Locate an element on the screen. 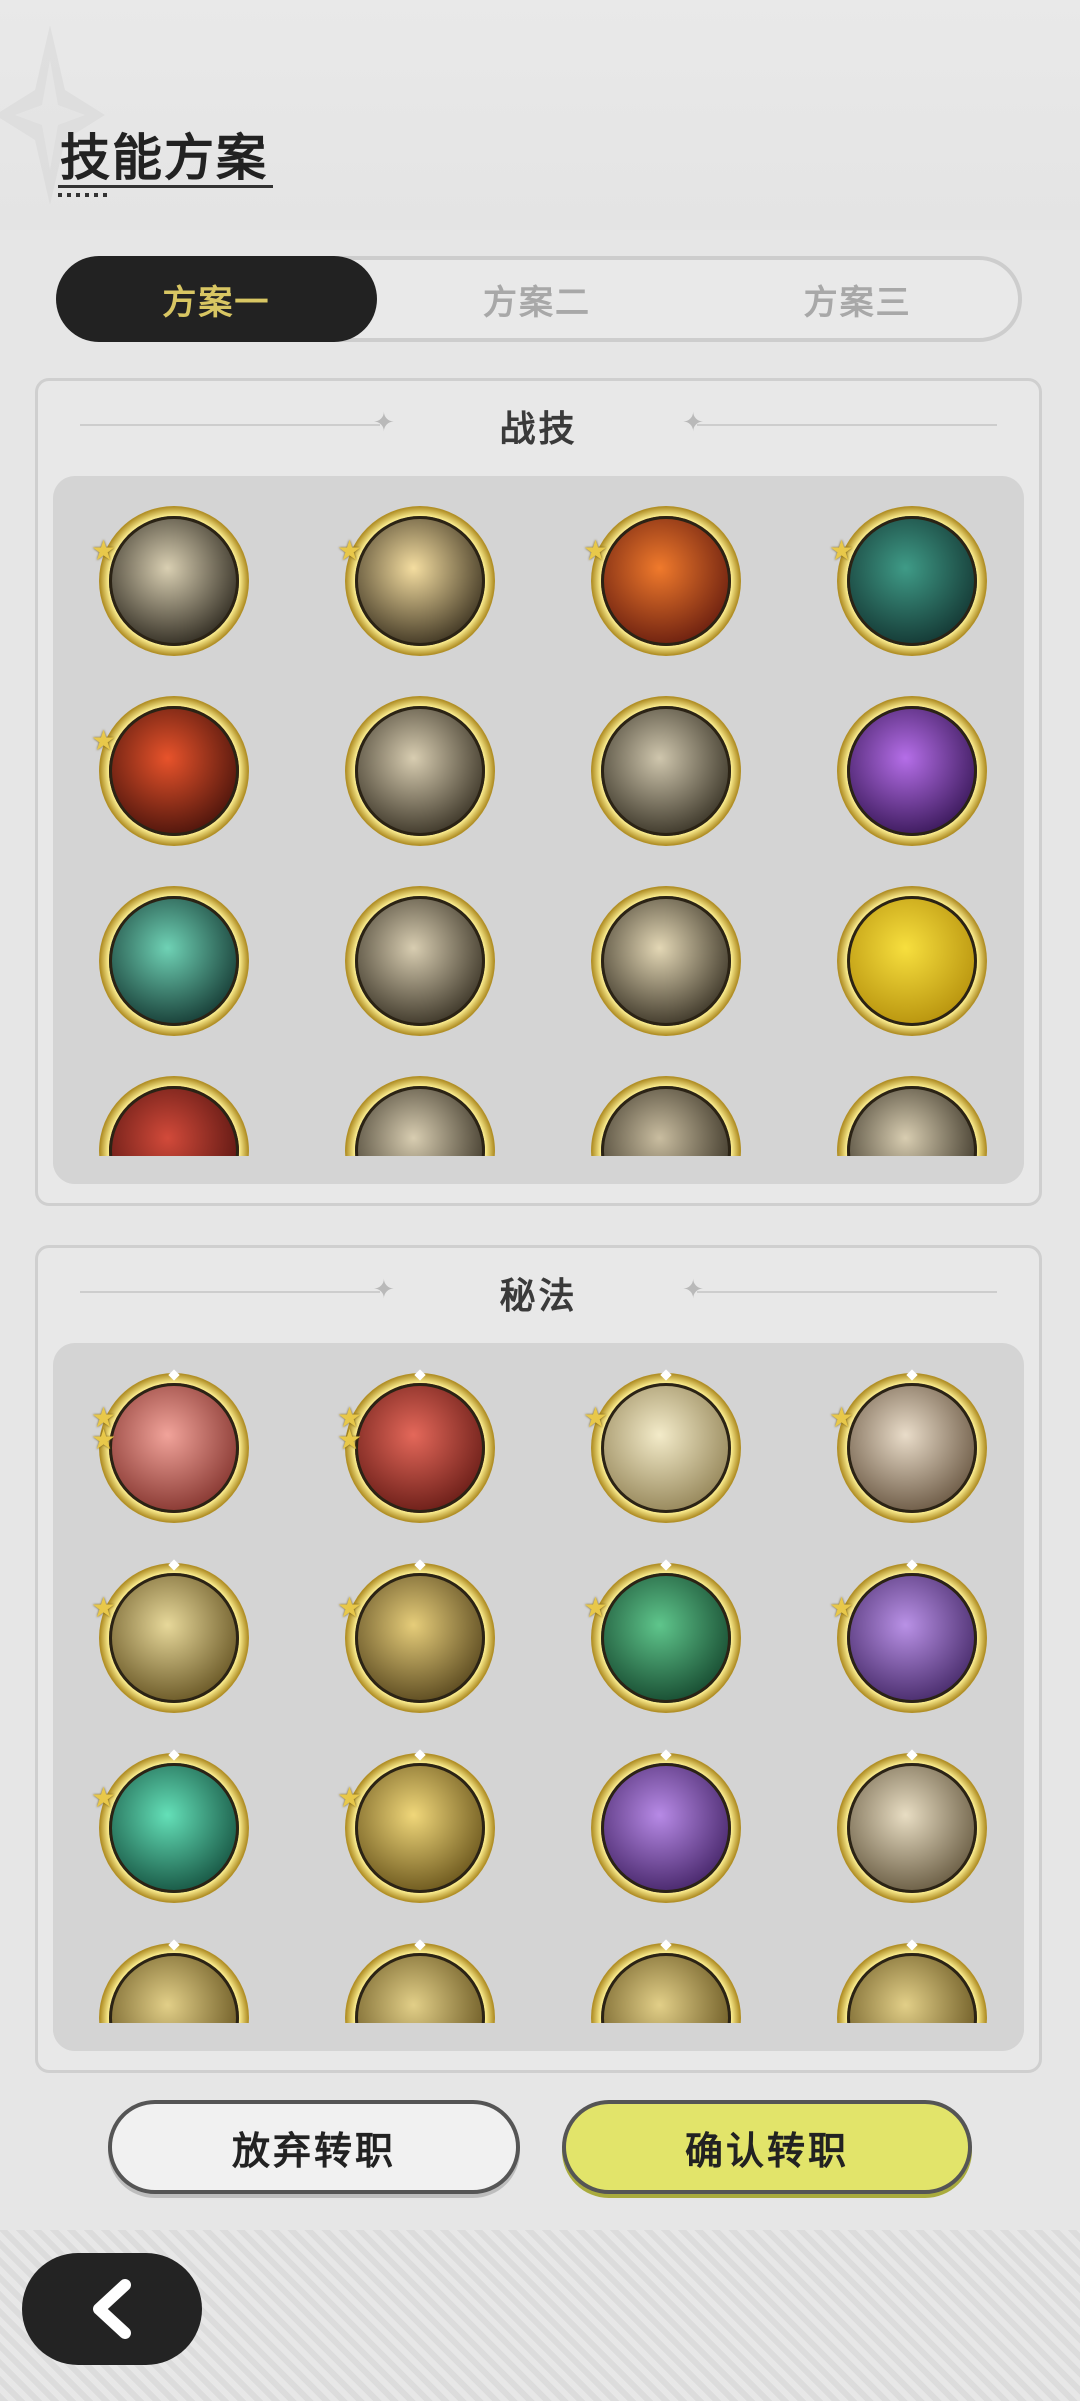 Image resolution: width=1080 pixels, height=2401 pixels. lightning-slash-icon is located at coordinates (666, 961).